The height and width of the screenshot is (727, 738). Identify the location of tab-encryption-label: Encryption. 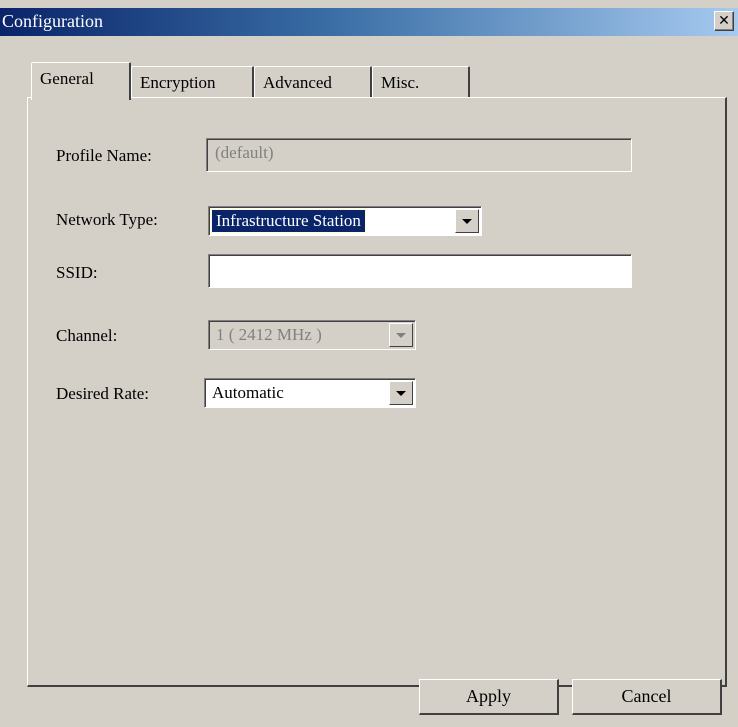
(178, 82).